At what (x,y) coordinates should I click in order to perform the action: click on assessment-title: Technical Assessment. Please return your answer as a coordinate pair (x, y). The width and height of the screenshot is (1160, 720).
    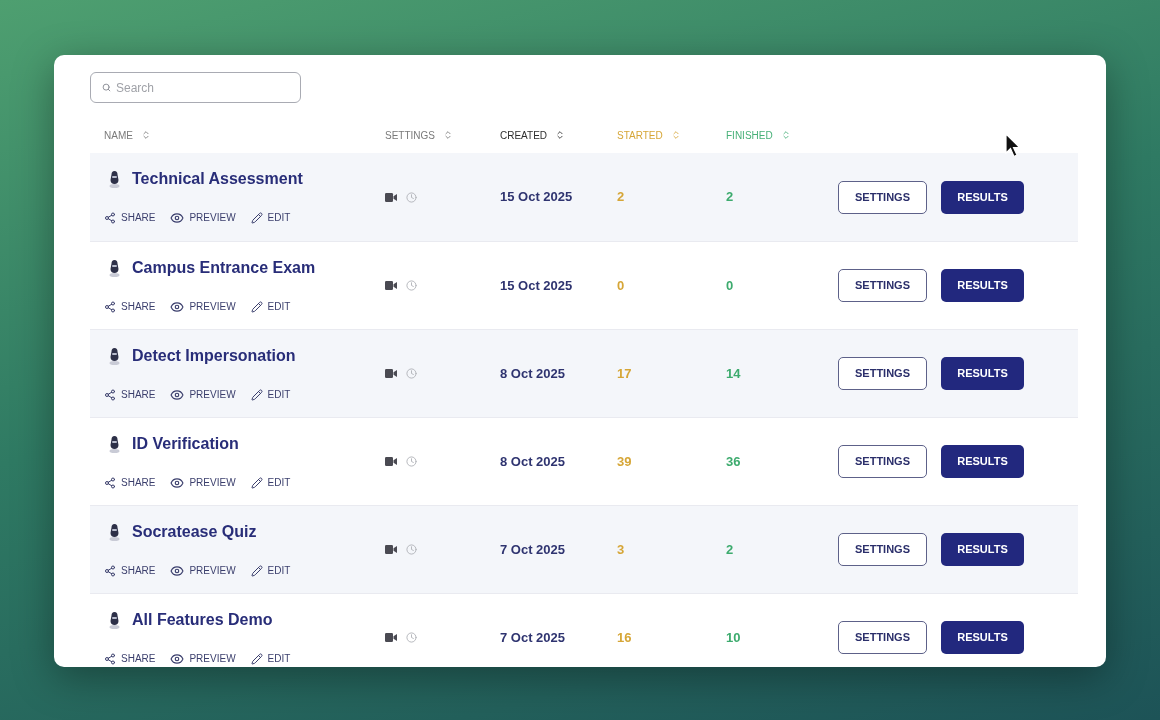
    Looking at the image, I should click on (217, 179).